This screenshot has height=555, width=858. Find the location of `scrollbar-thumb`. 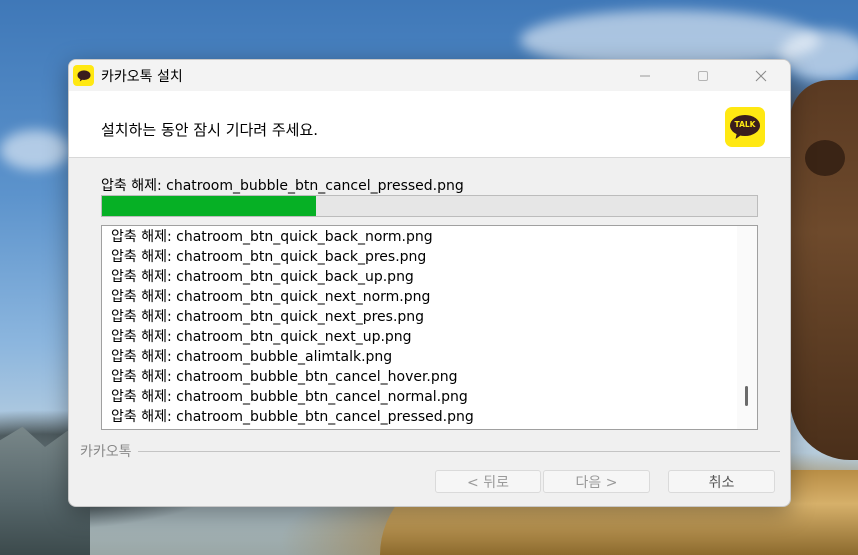

scrollbar-thumb is located at coordinates (746, 396).